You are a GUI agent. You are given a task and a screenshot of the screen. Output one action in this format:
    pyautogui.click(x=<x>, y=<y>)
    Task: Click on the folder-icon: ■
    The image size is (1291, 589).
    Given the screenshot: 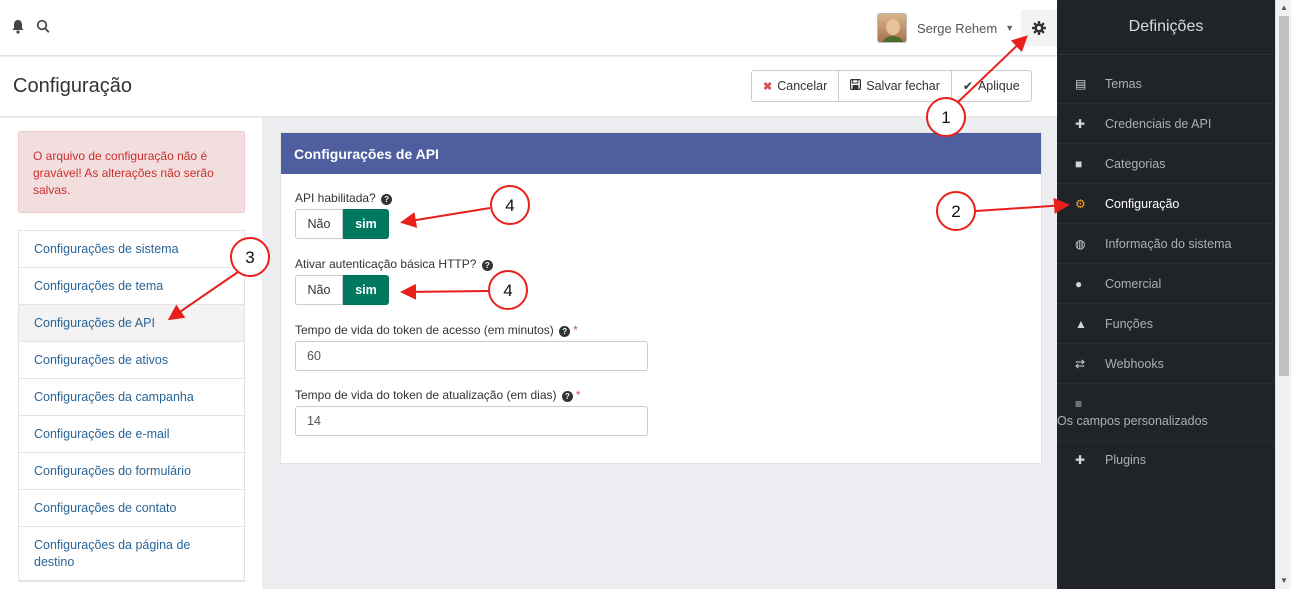 What is the action you would take?
    pyautogui.click(x=1079, y=163)
    